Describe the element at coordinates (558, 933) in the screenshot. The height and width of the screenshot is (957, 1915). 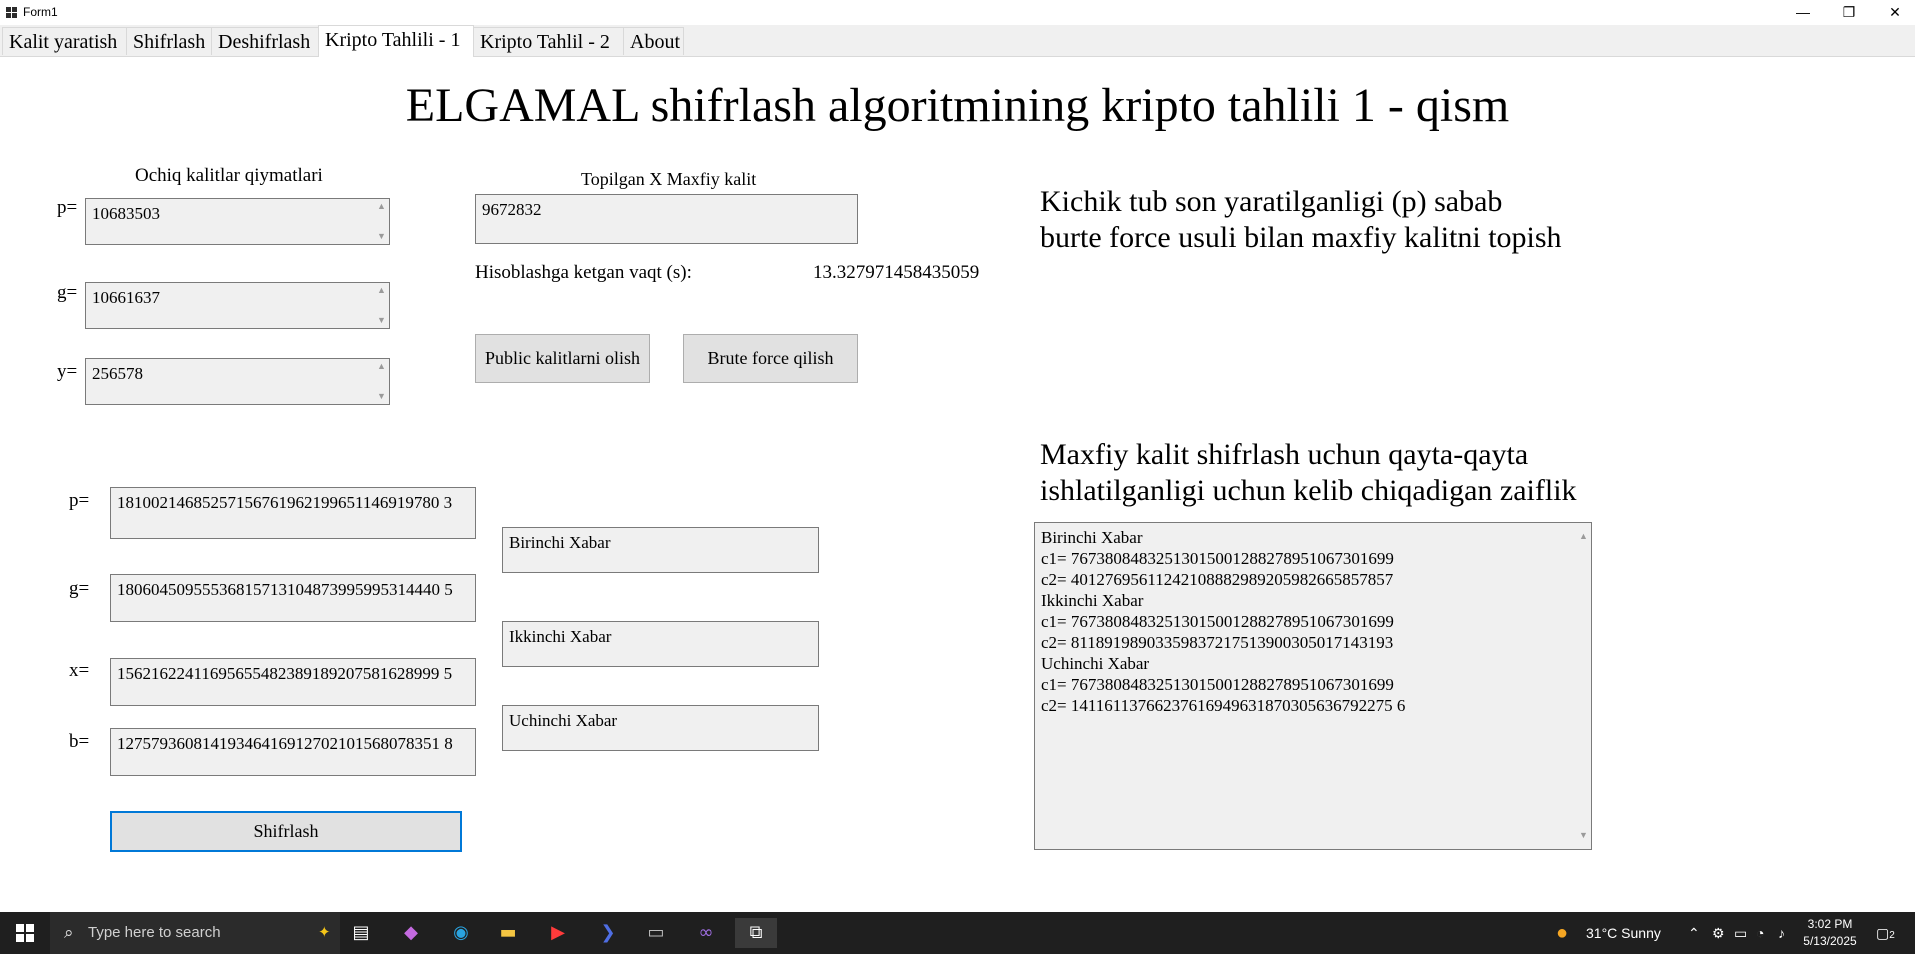
I see `youtube-icon: ▶` at that location.